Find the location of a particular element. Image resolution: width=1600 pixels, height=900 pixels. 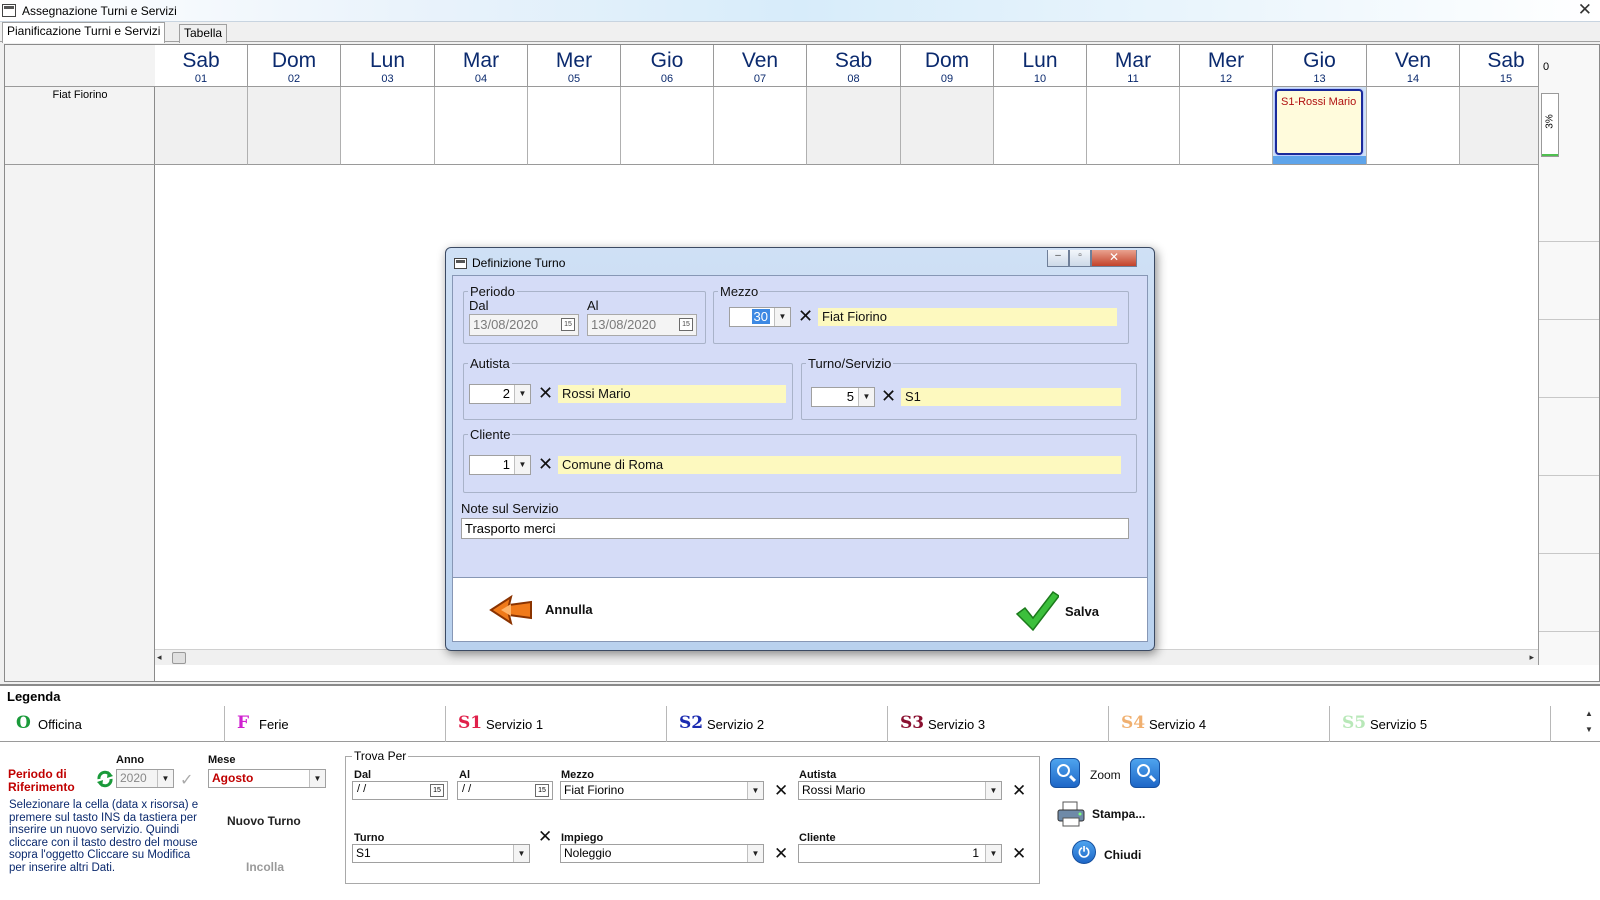

salva-button: Salva is located at coordinates (1082, 611).